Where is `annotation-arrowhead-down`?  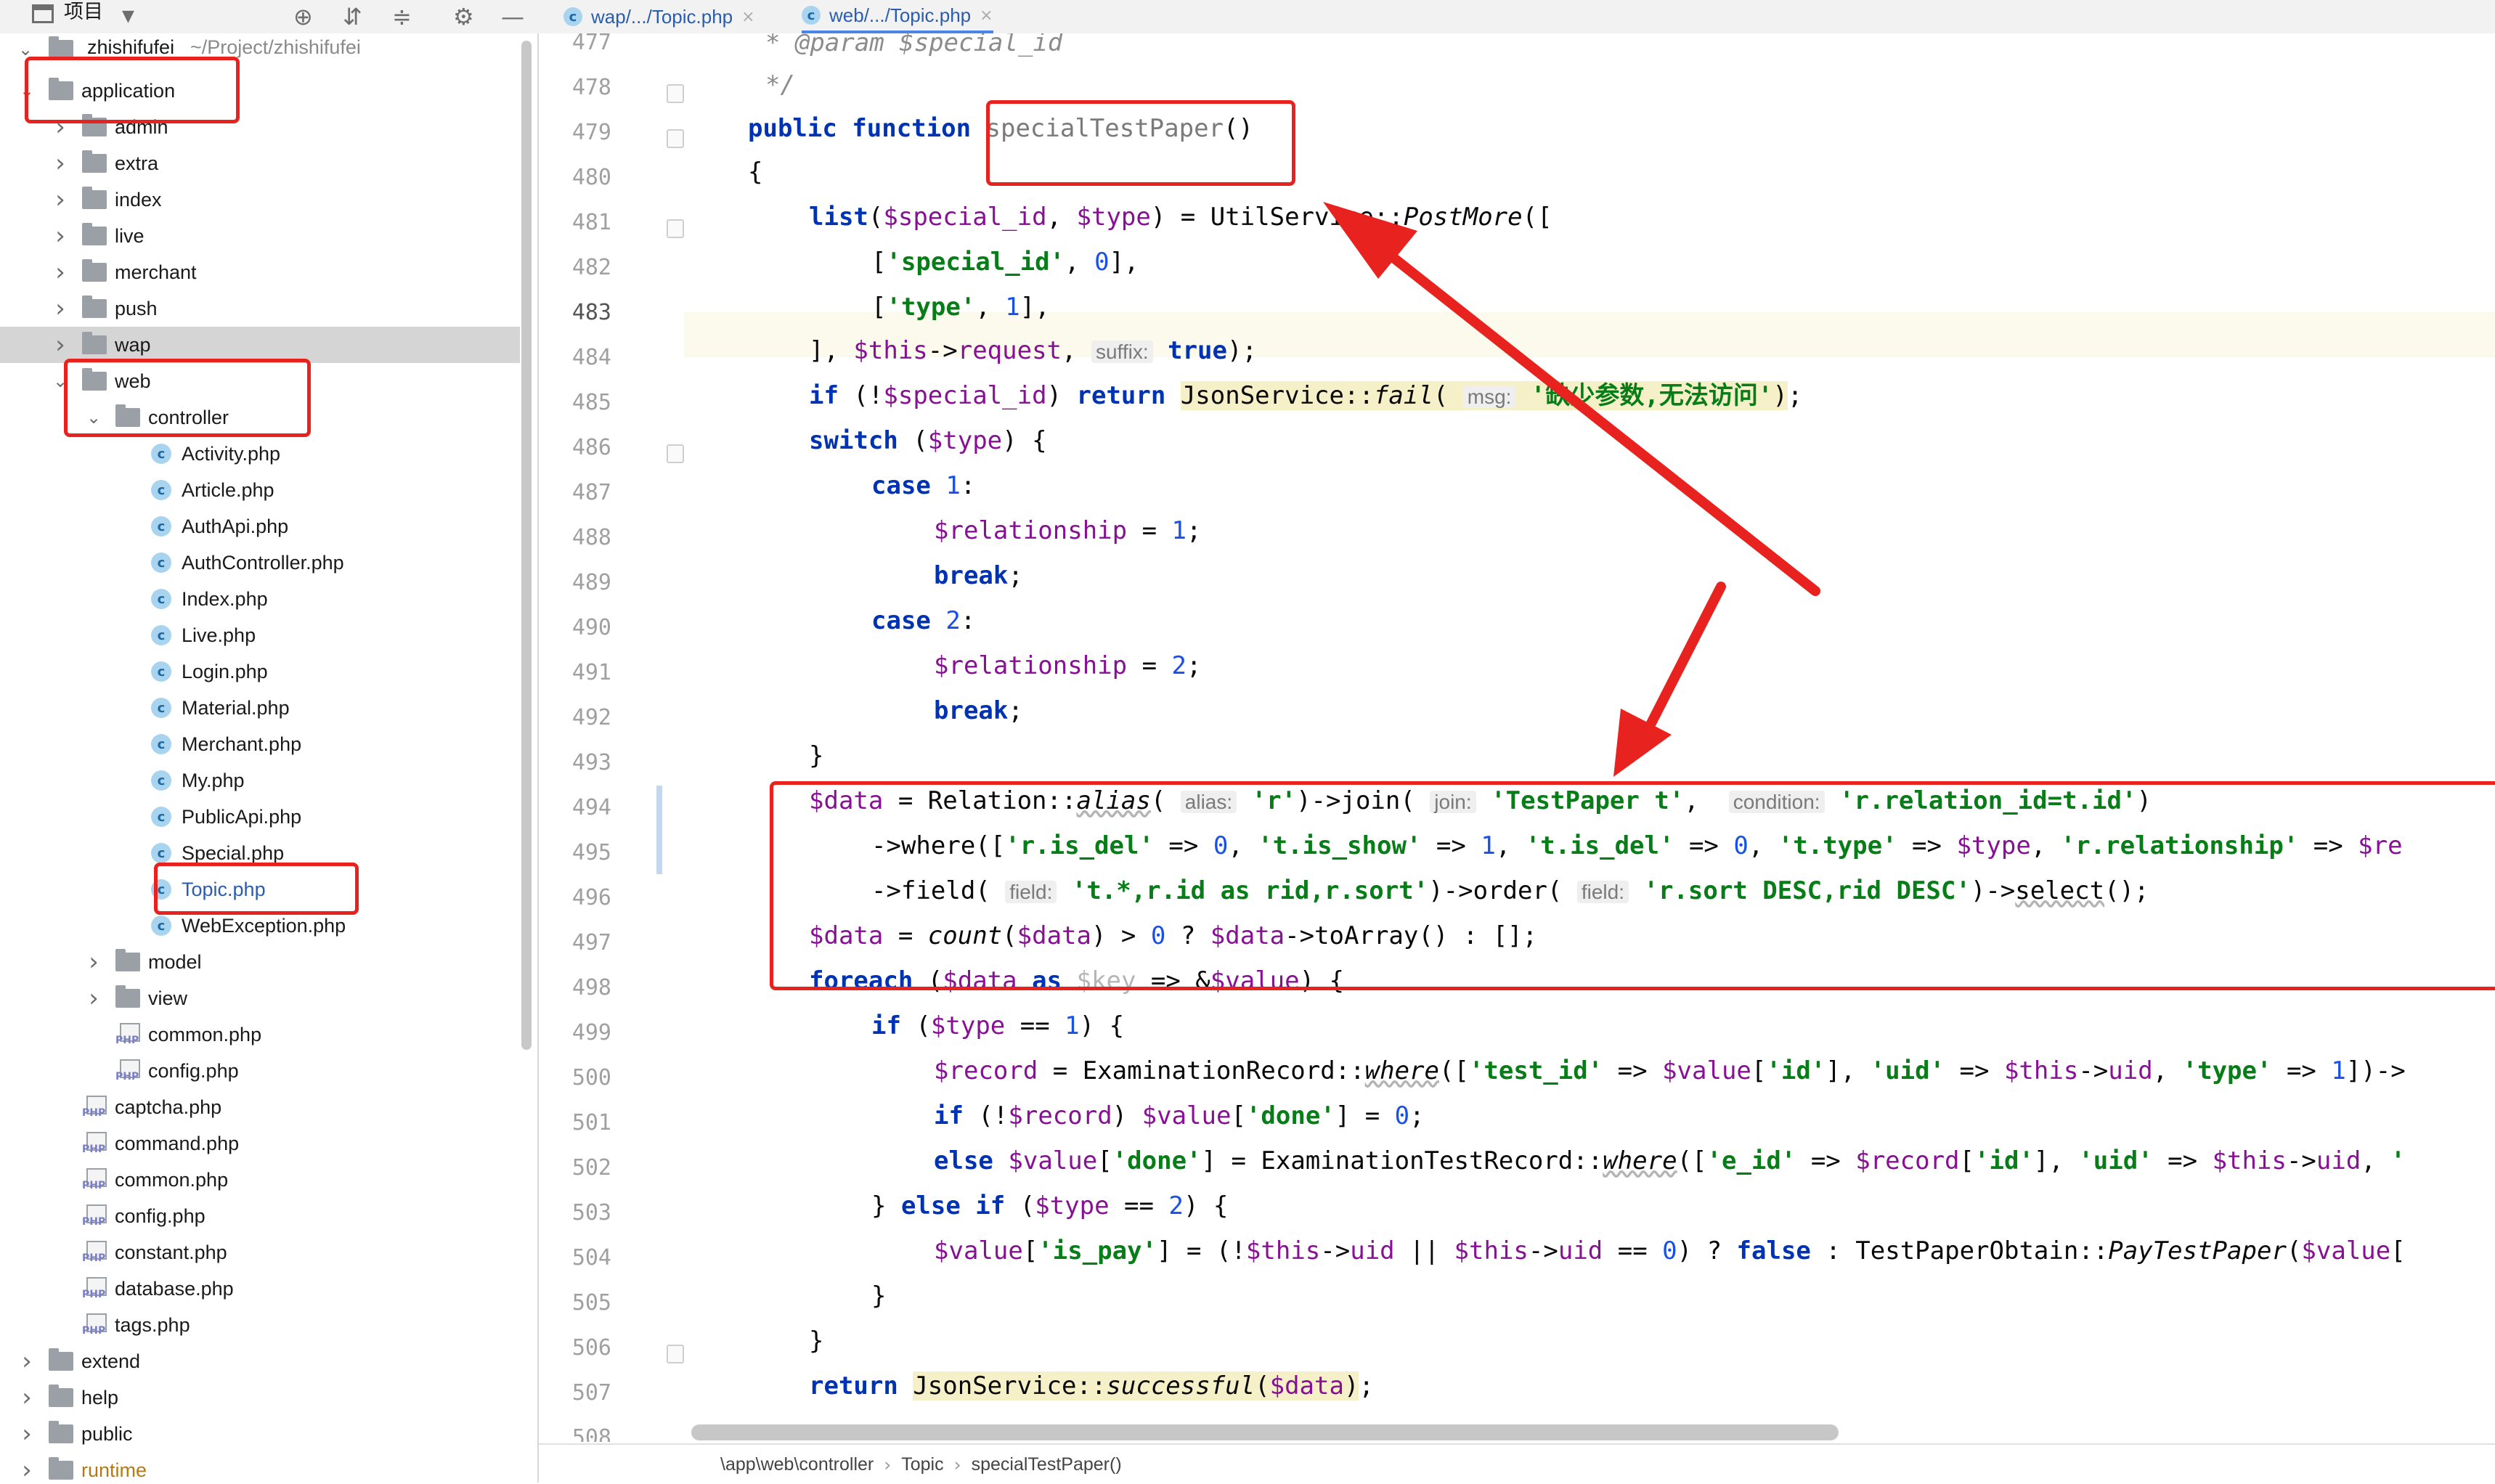 annotation-arrowhead-down is located at coordinates (1642, 743).